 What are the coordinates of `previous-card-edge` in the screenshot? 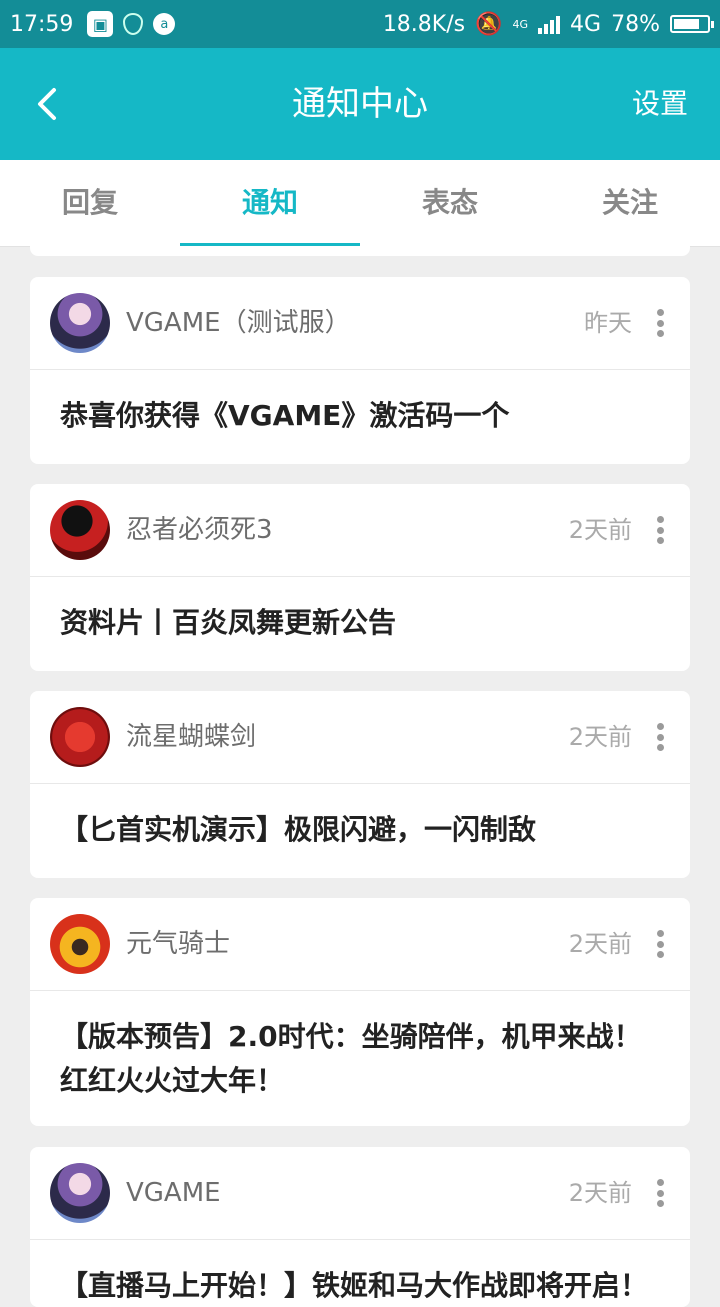 It's located at (360, 251).